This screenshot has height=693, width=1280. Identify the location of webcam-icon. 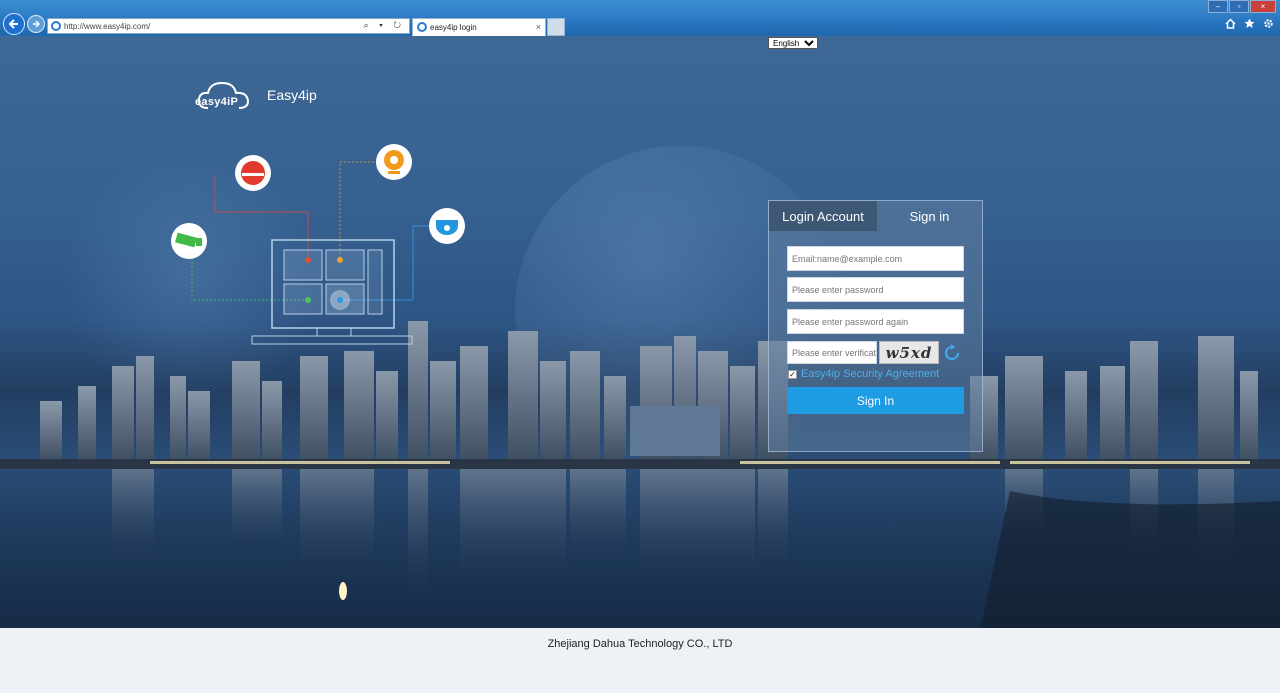
(394, 162).